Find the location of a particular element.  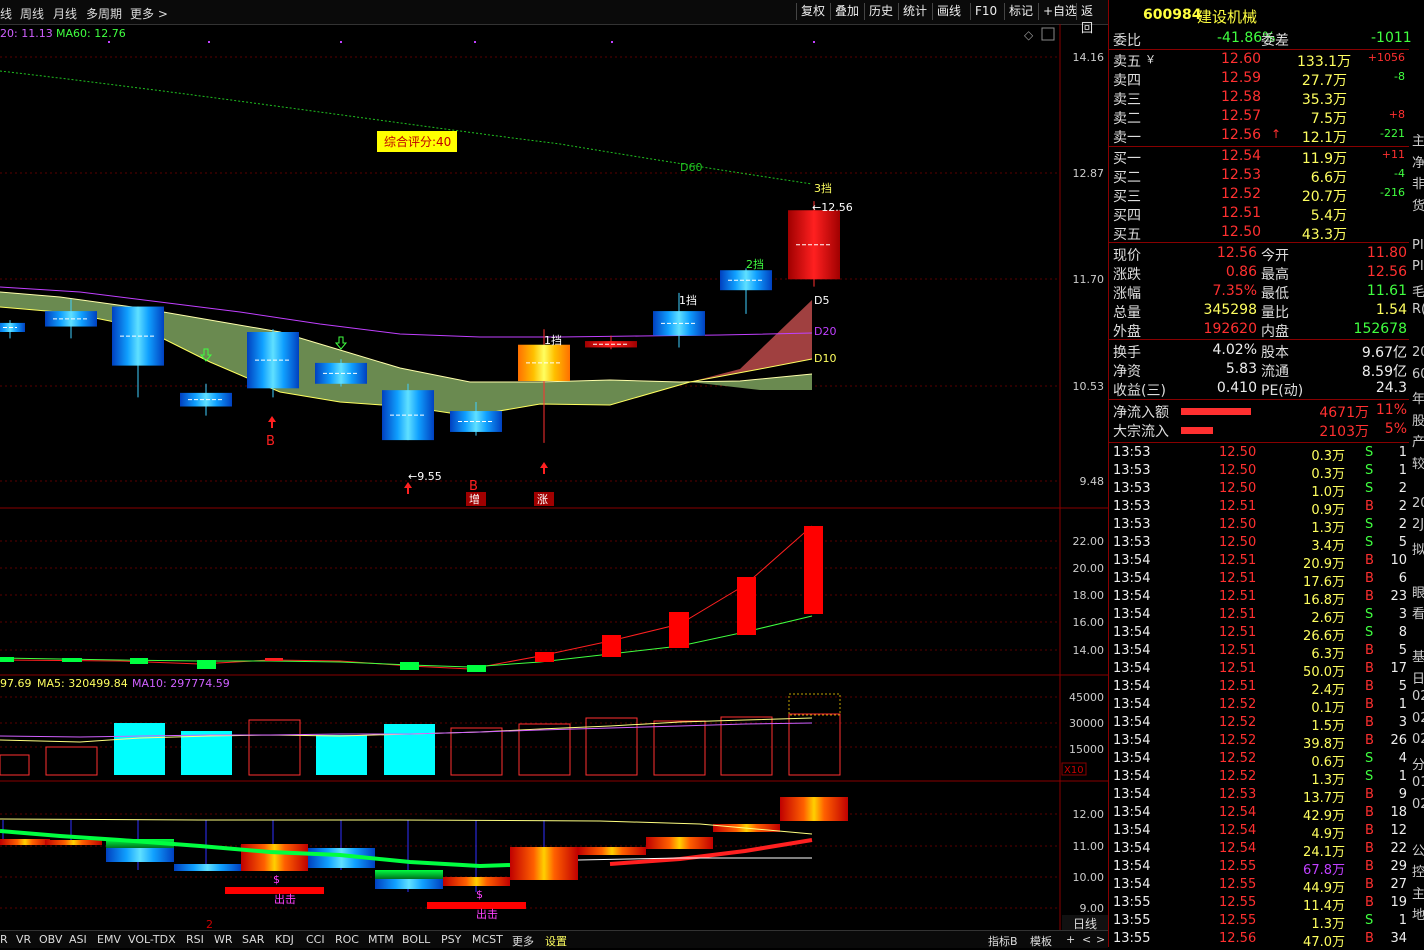

ask-row-3: 卖三 12.58 35.3万 is located at coordinates (1259, 98).